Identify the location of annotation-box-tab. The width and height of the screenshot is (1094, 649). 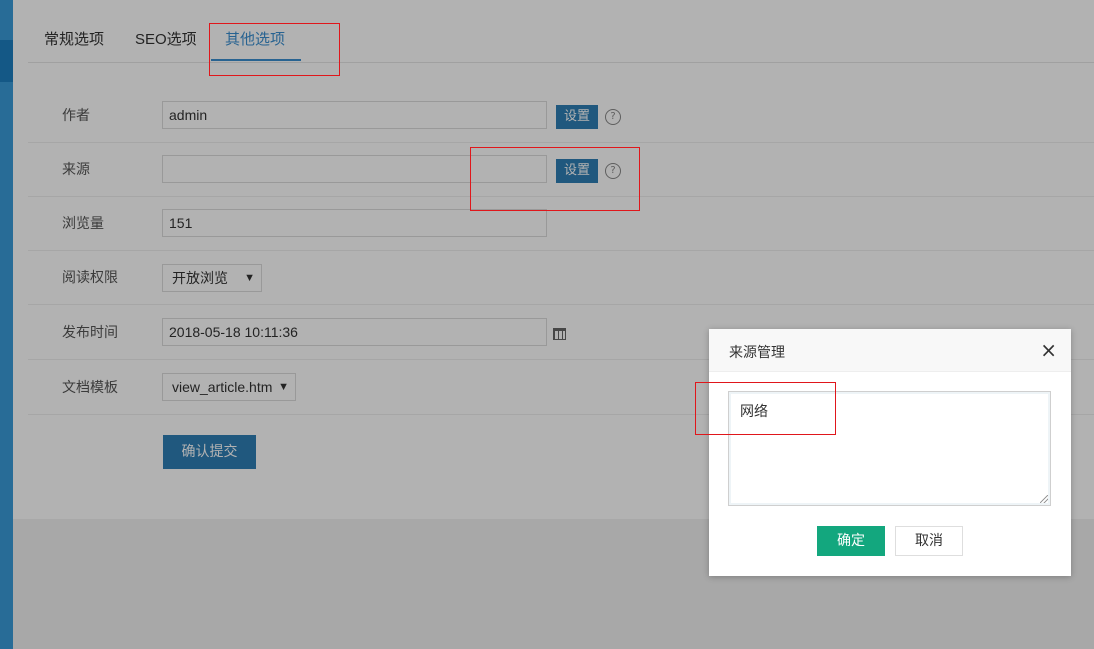
(274, 49).